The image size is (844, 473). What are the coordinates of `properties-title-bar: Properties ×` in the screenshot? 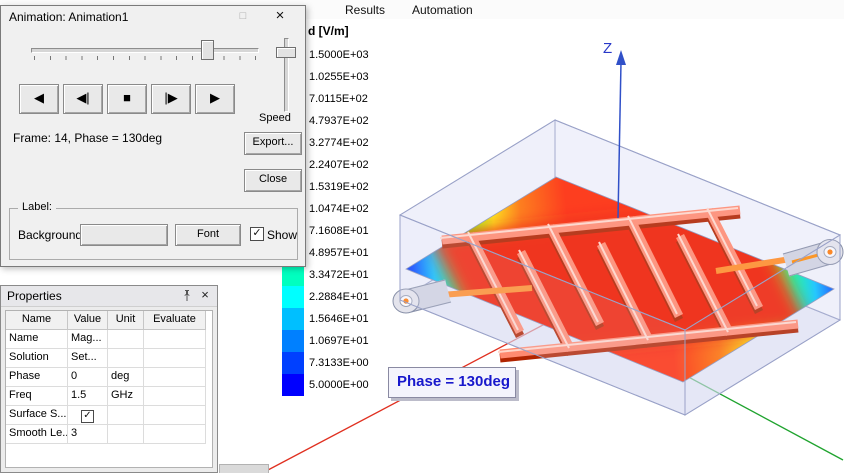 It's located at (109, 296).